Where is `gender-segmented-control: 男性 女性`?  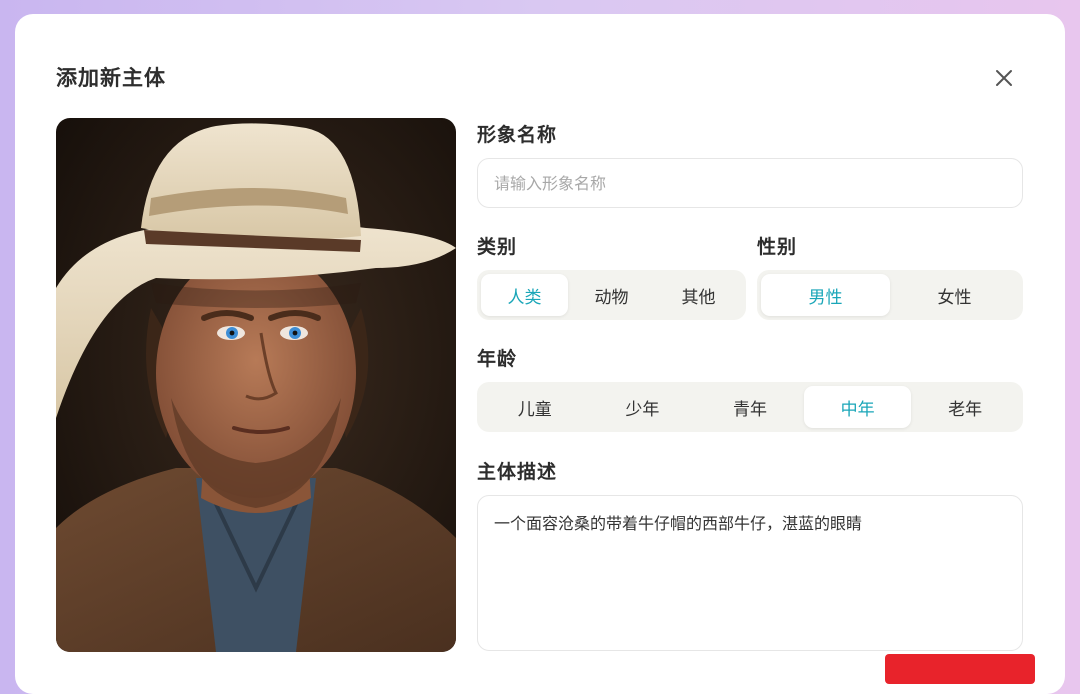
gender-segmented-control: 男性 女性 is located at coordinates (890, 295).